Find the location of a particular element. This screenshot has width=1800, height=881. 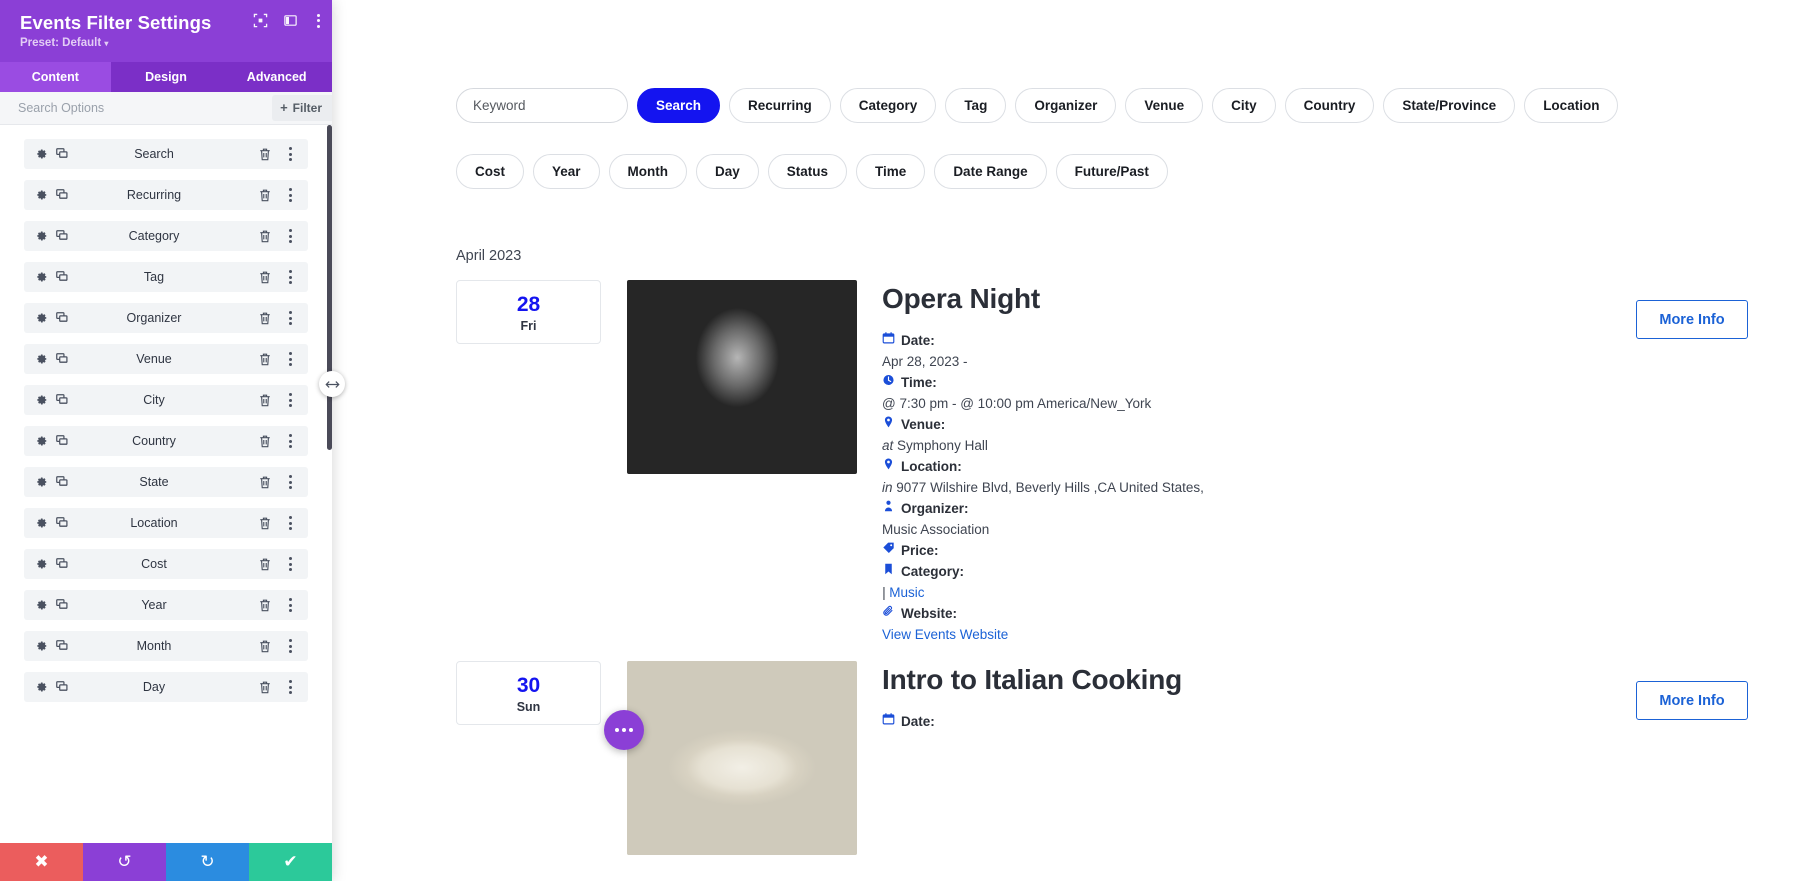

filter-pill-future-past: Future/Past is located at coordinates (1111, 171).